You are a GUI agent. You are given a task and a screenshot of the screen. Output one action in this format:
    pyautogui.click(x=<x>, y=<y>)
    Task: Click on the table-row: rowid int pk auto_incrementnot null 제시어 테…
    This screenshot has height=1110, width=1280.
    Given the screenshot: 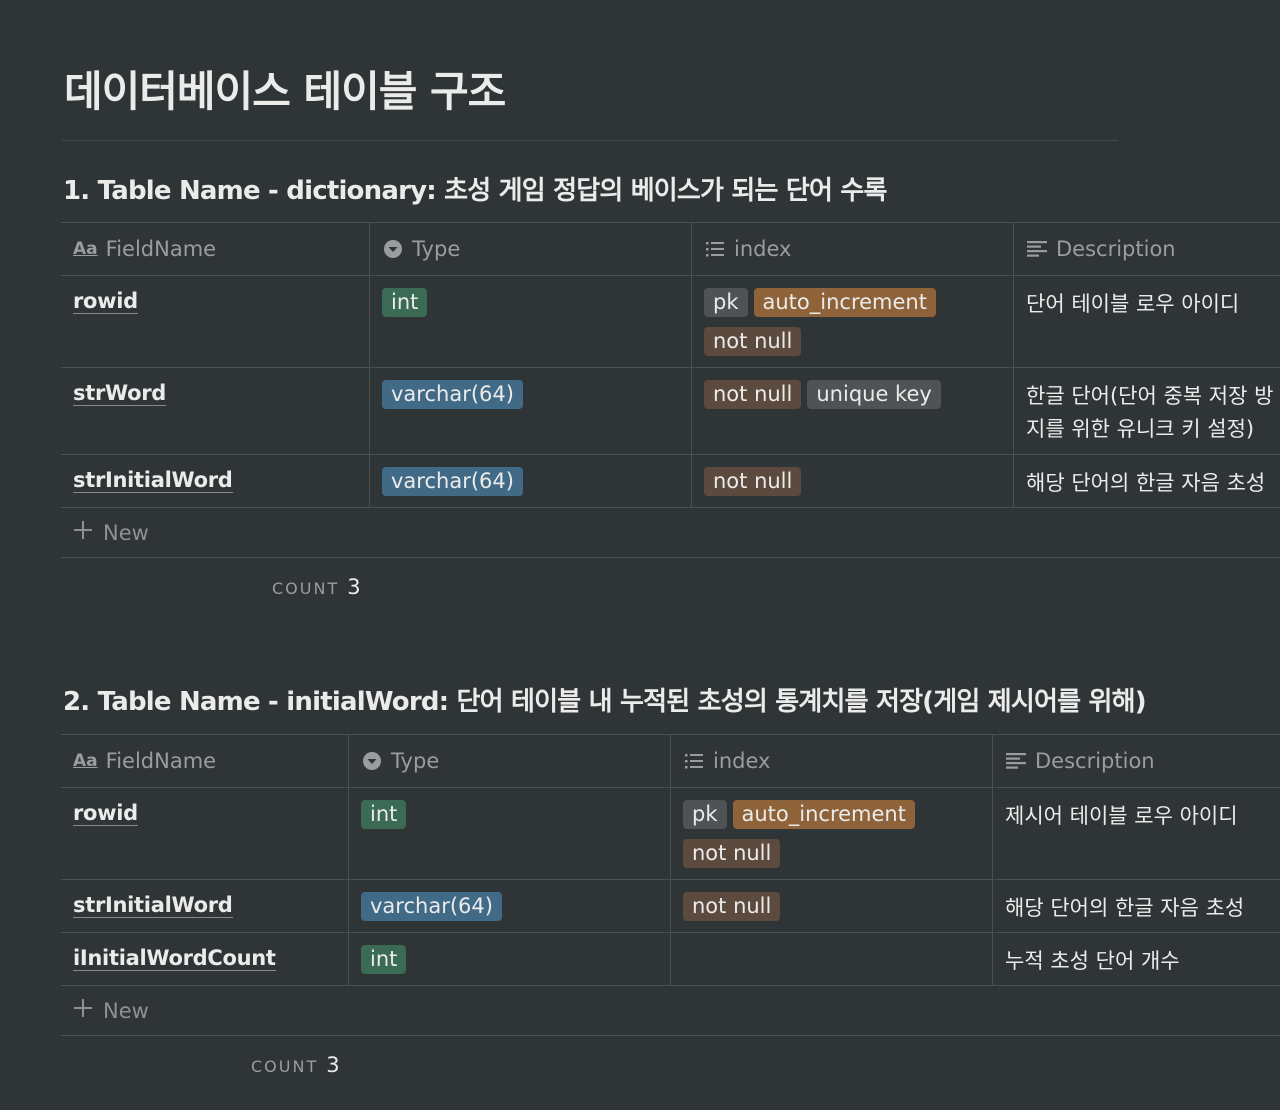 What is the action you would take?
    pyautogui.click(x=670, y=834)
    